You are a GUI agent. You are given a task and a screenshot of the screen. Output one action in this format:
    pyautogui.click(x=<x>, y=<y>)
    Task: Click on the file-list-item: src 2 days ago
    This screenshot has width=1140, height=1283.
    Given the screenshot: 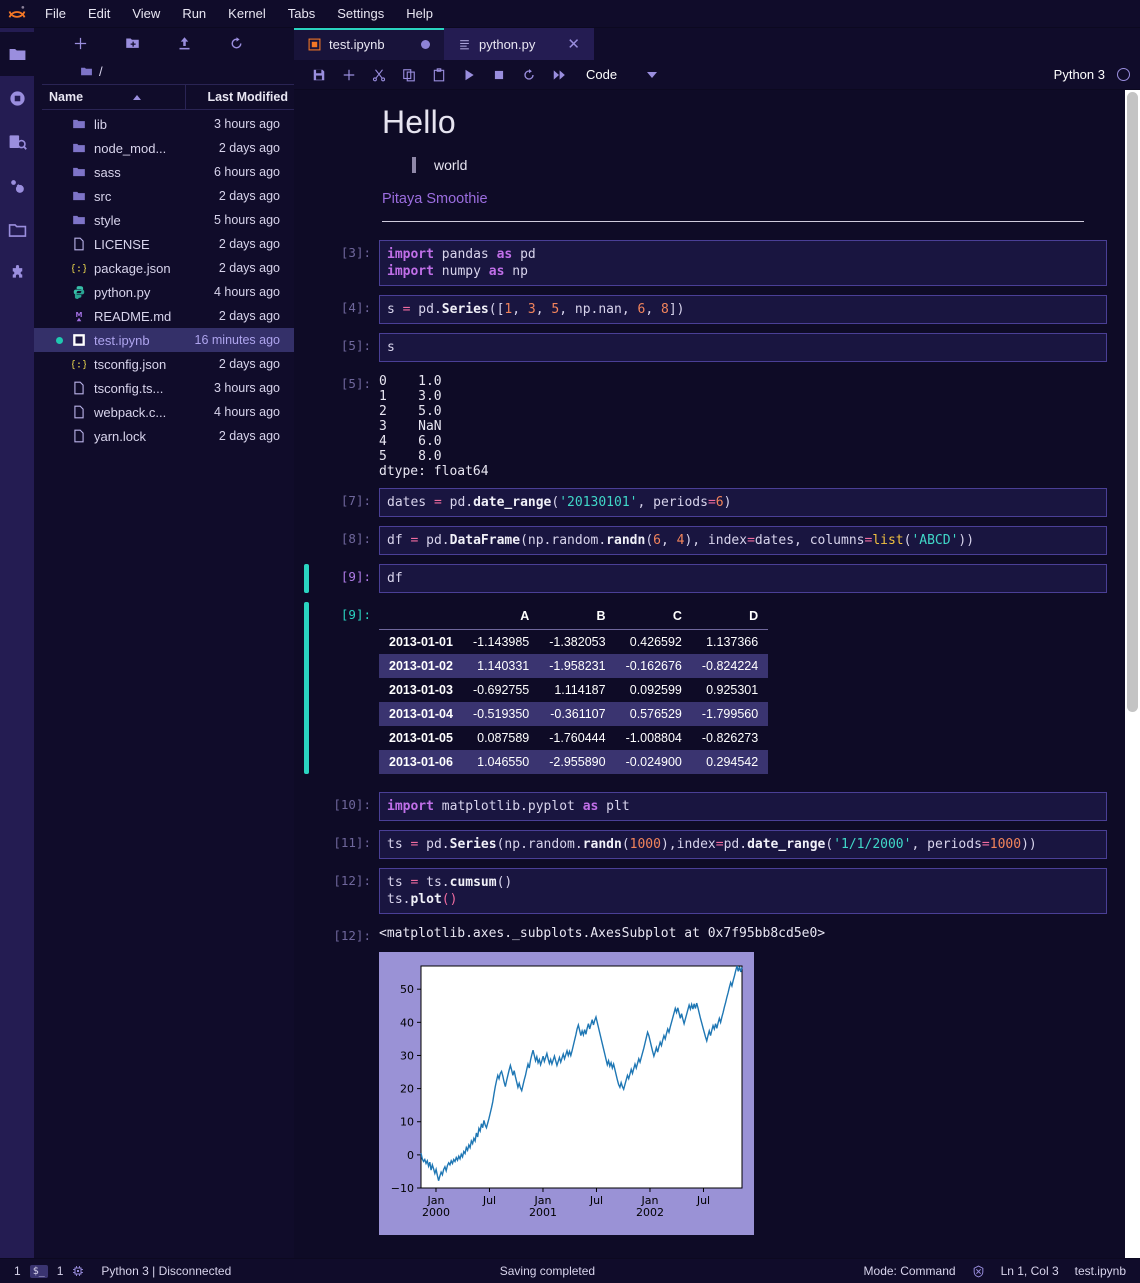 What is the action you would take?
    pyautogui.click(x=164, y=196)
    